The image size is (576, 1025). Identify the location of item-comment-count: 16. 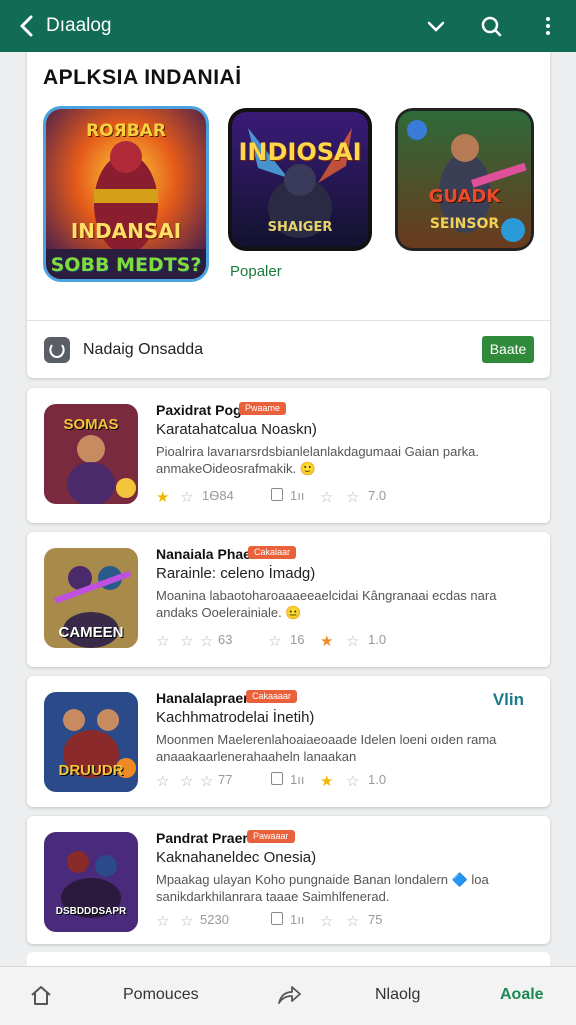
(297, 639).